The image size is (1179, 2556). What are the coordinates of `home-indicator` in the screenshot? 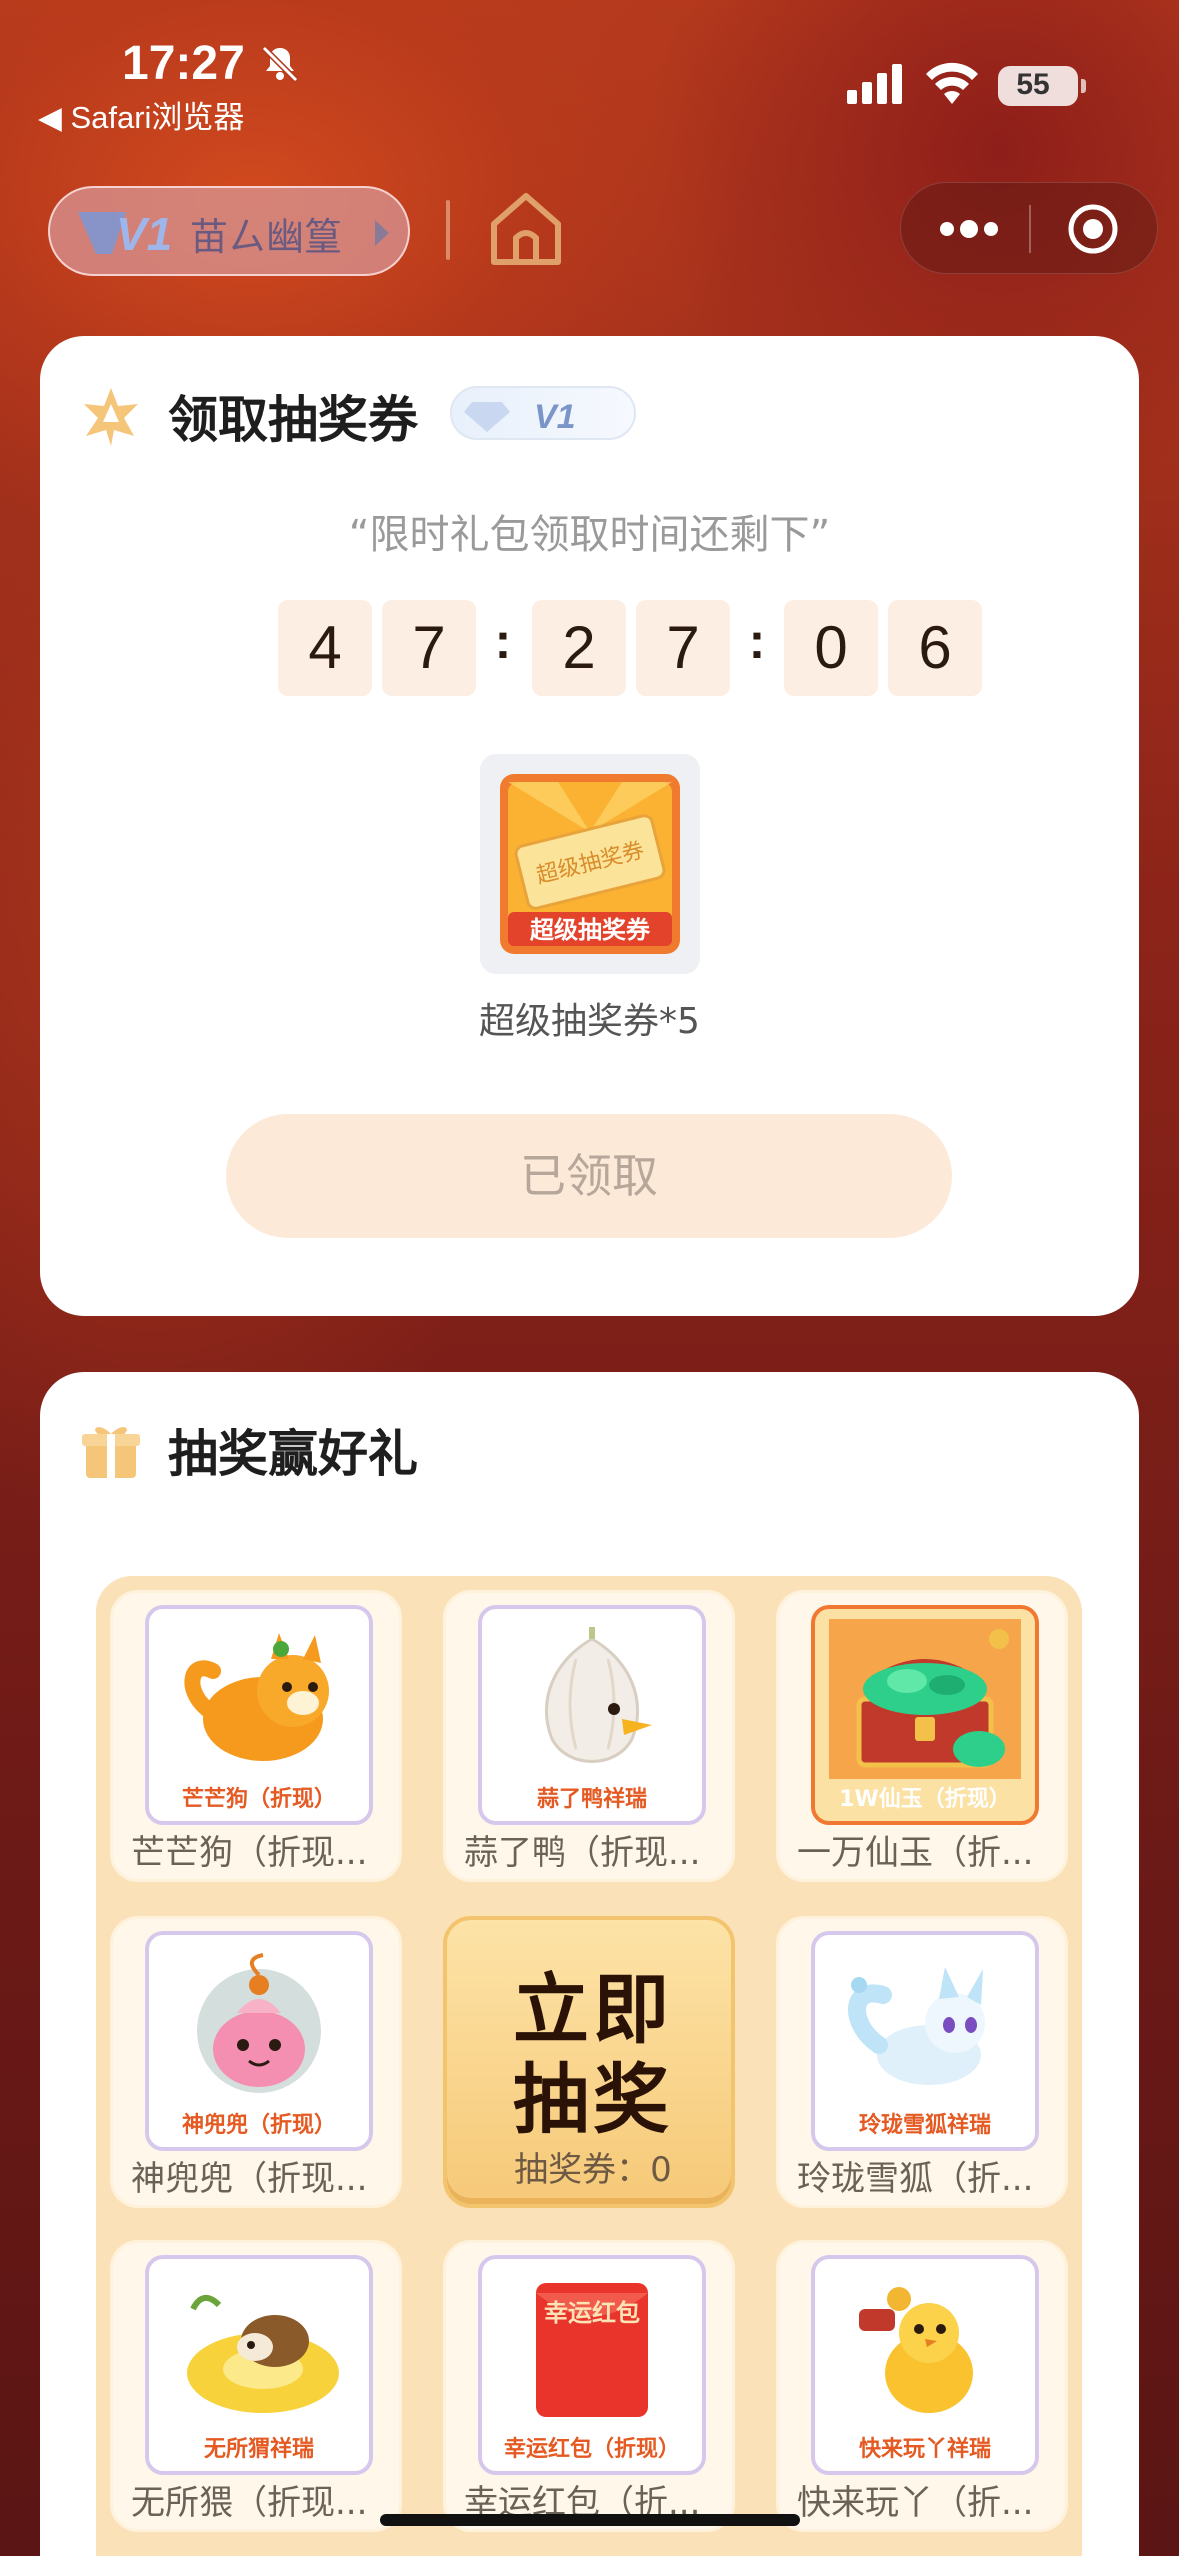 It's located at (590, 2520).